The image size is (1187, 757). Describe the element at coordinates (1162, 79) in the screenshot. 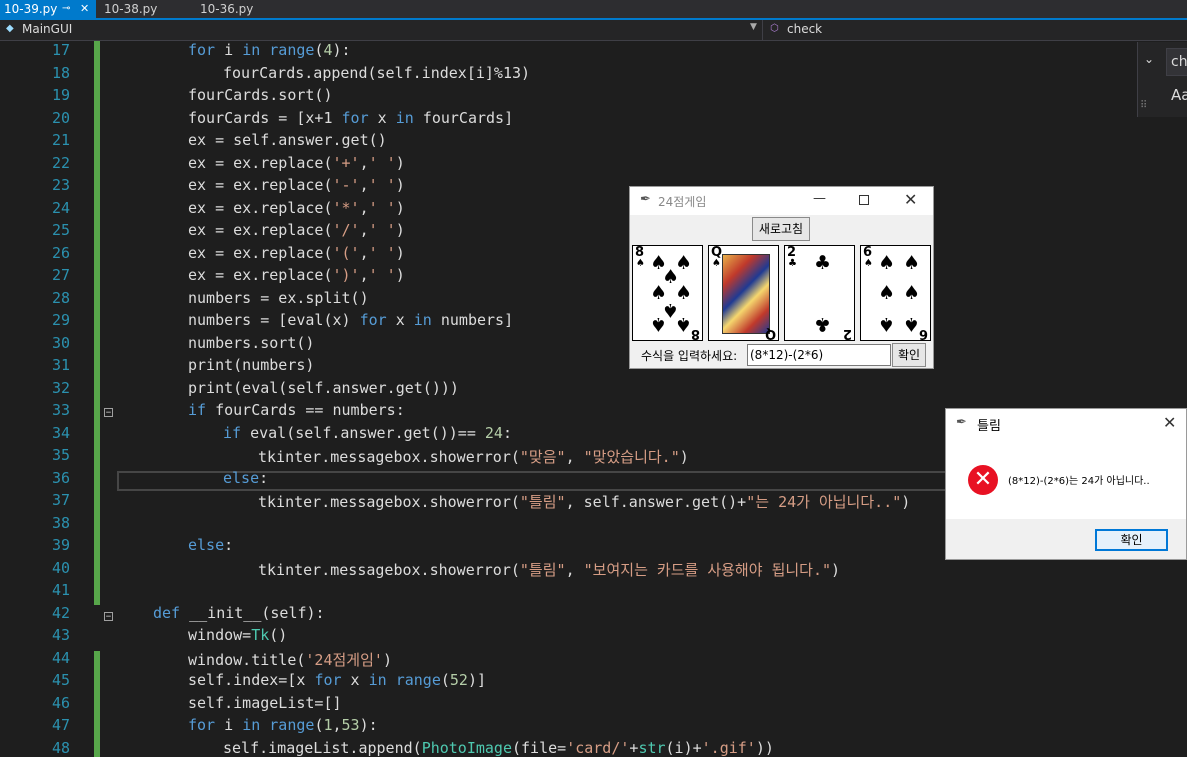

I see `find-widget: ⌄ ch Aa ⠿` at that location.